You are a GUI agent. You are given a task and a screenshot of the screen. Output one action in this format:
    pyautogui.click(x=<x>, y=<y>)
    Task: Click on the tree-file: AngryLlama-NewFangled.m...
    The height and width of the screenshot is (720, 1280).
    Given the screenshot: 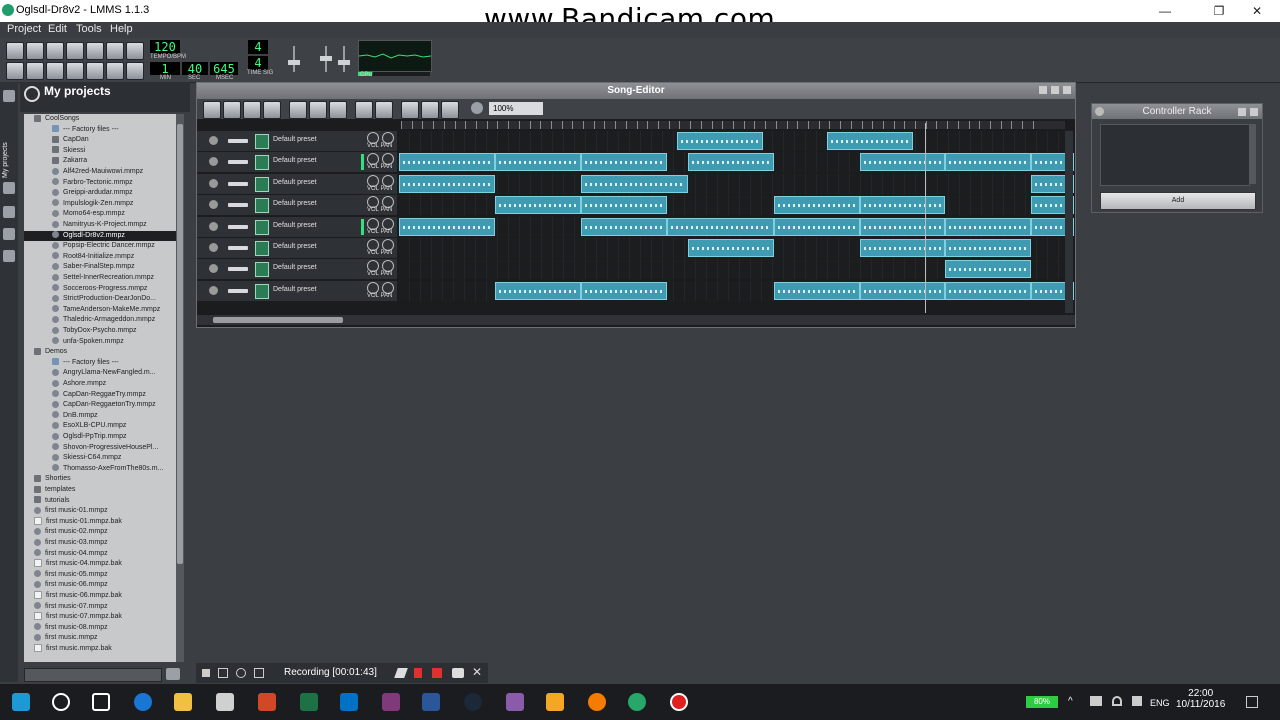 What is the action you would take?
    pyautogui.click(x=100, y=373)
    